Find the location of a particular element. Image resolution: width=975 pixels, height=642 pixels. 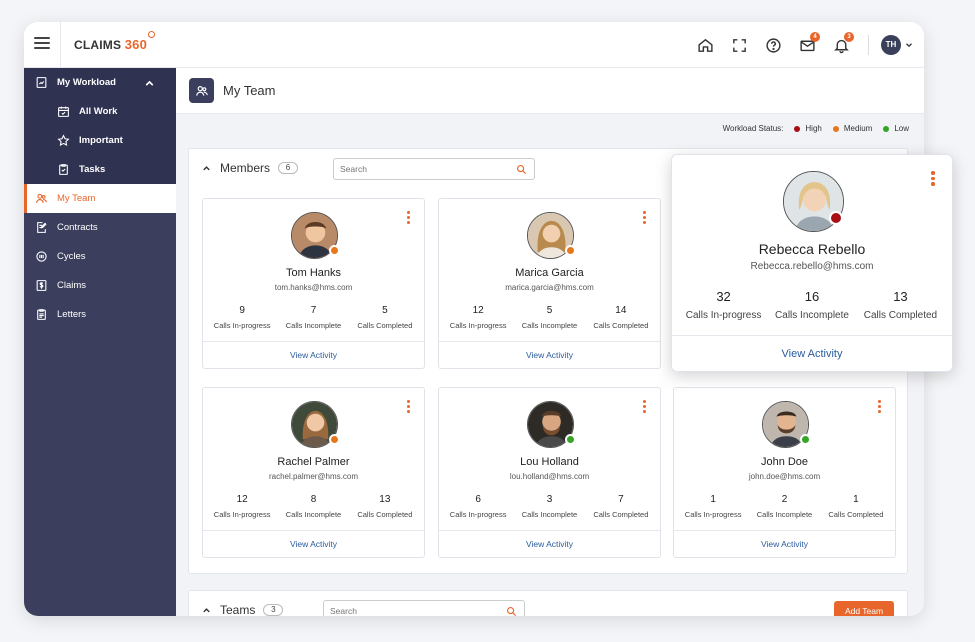

stat-in-progress: 32 Calls In-progress is located at coordinates (723, 305).